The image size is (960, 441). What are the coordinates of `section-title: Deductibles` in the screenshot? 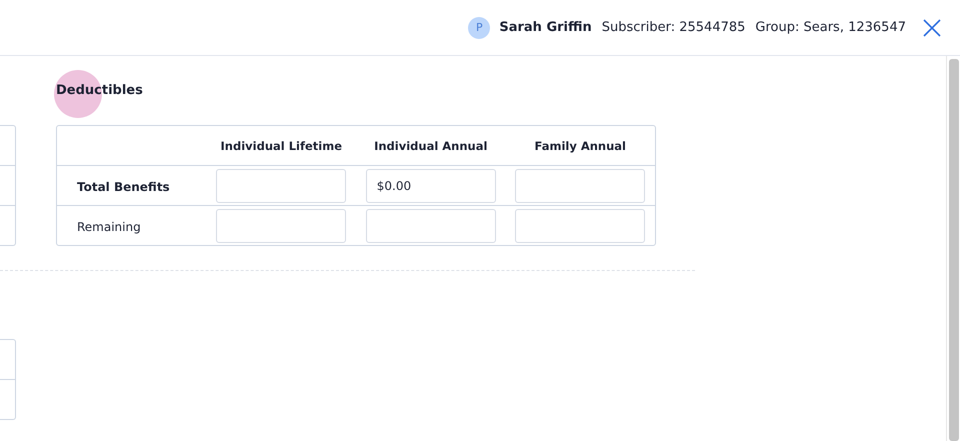 It's located at (99, 90).